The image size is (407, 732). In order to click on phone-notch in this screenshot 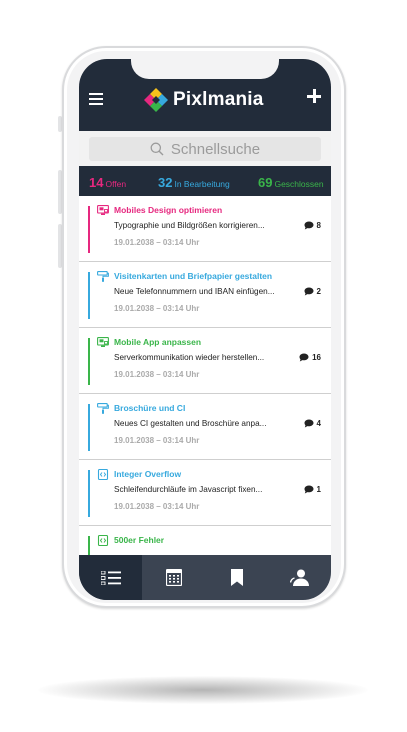, I will do `click(205, 69)`.